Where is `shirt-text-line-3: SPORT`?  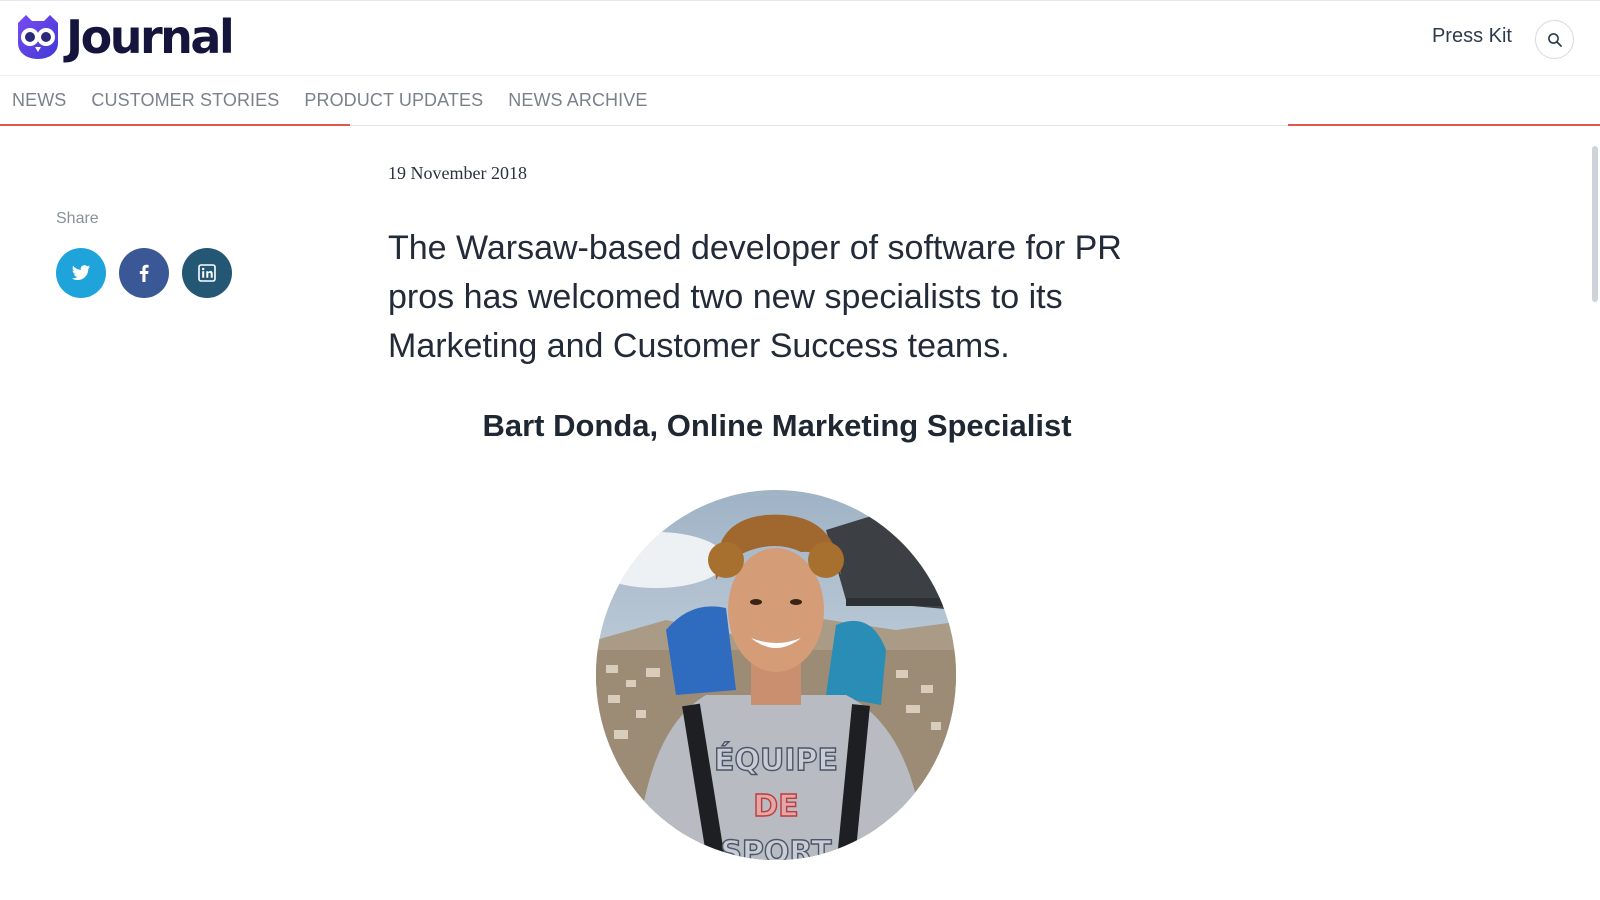 shirt-text-line-3: SPORT is located at coordinates (776, 847).